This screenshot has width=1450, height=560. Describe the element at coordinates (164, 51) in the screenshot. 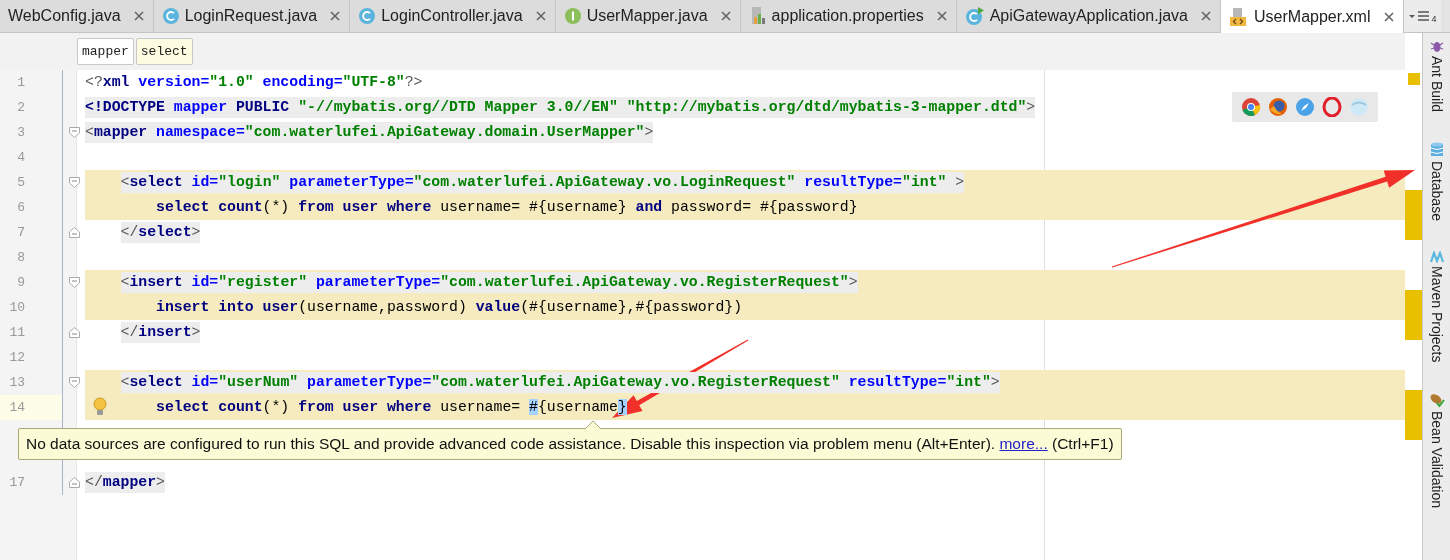

I see `breadcrumb: select` at that location.